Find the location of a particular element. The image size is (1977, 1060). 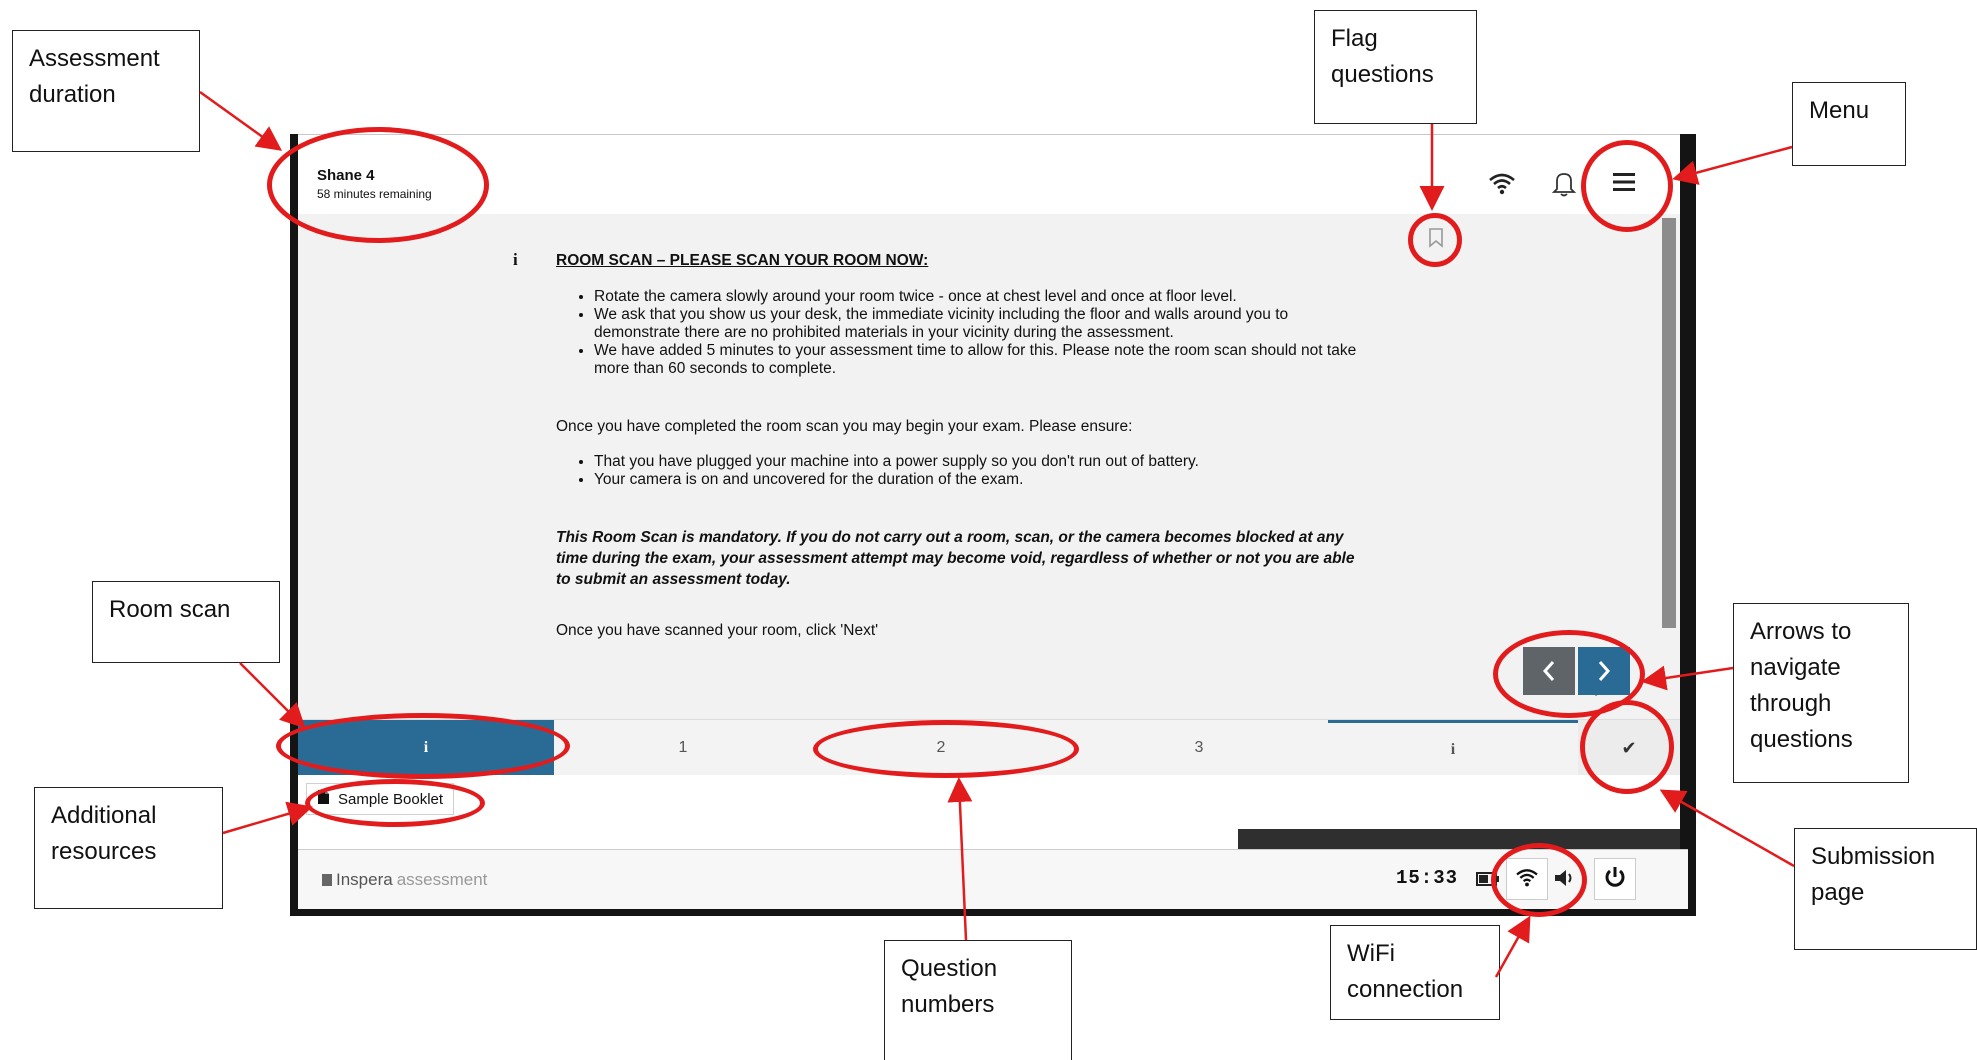

arrow-additional-resources is located at coordinates (267, 818).